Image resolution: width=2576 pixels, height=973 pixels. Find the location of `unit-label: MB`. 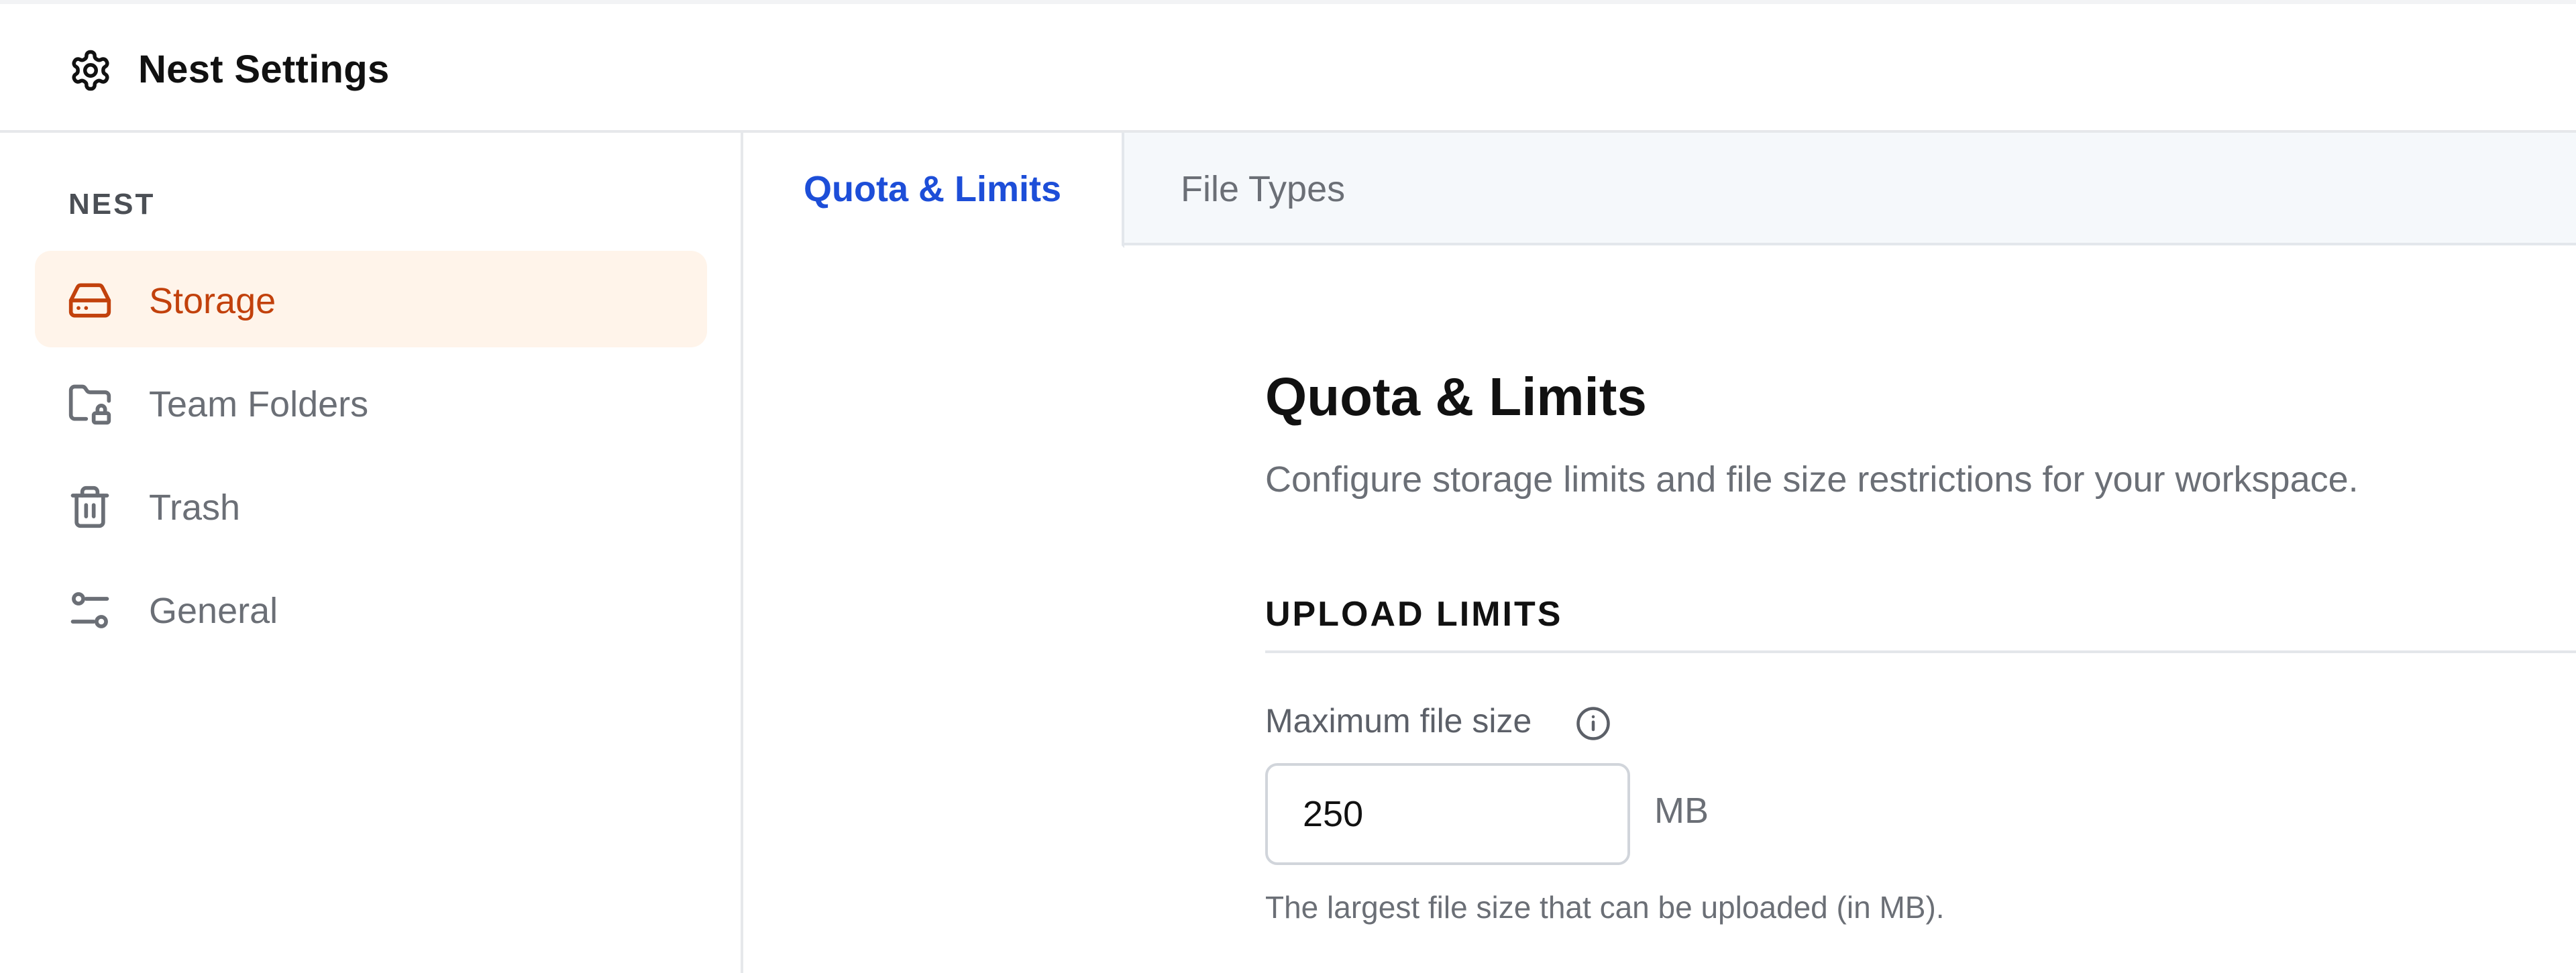

unit-label: MB is located at coordinates (1681, 811).